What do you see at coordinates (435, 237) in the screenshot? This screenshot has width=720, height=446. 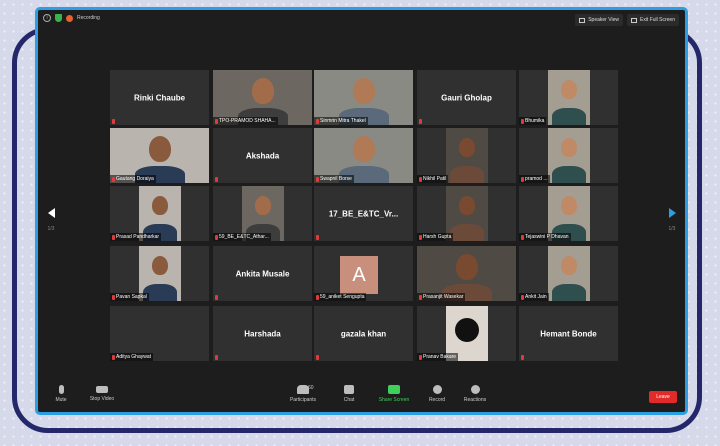 I see `participant-label: Harsh Gupta` at bounding box center [435, 237].